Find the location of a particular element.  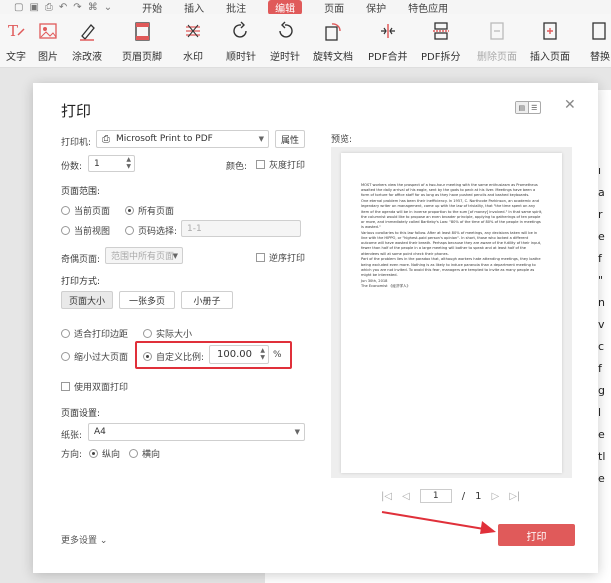

document-edge-text: ı a r e f " n v c f g l e tl e is located at coordinates (601, 325).